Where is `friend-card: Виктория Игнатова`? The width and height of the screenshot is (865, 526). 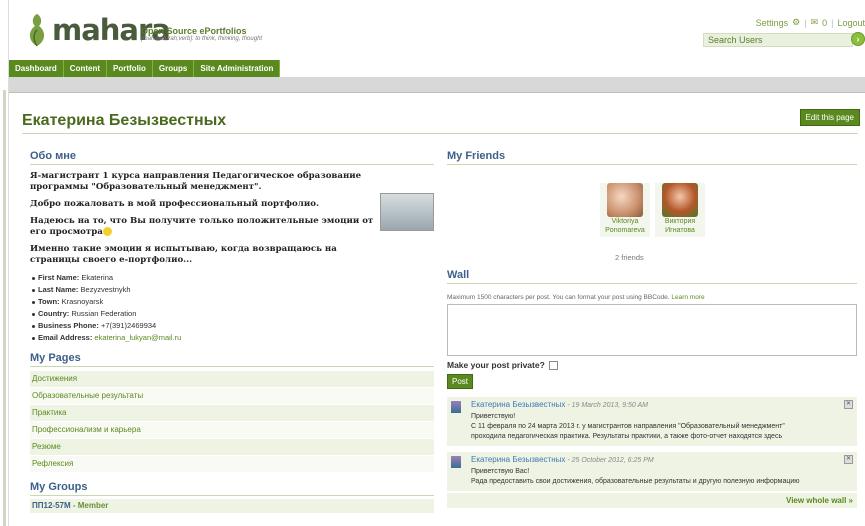 friend-card: Виктория Игнатова is located at coordinates (680, 210).